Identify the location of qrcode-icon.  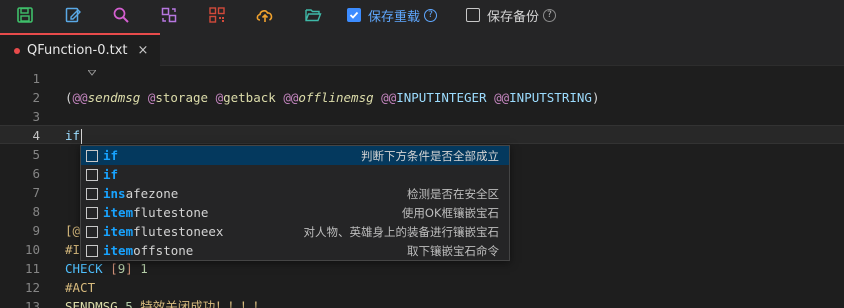
(217, 15).